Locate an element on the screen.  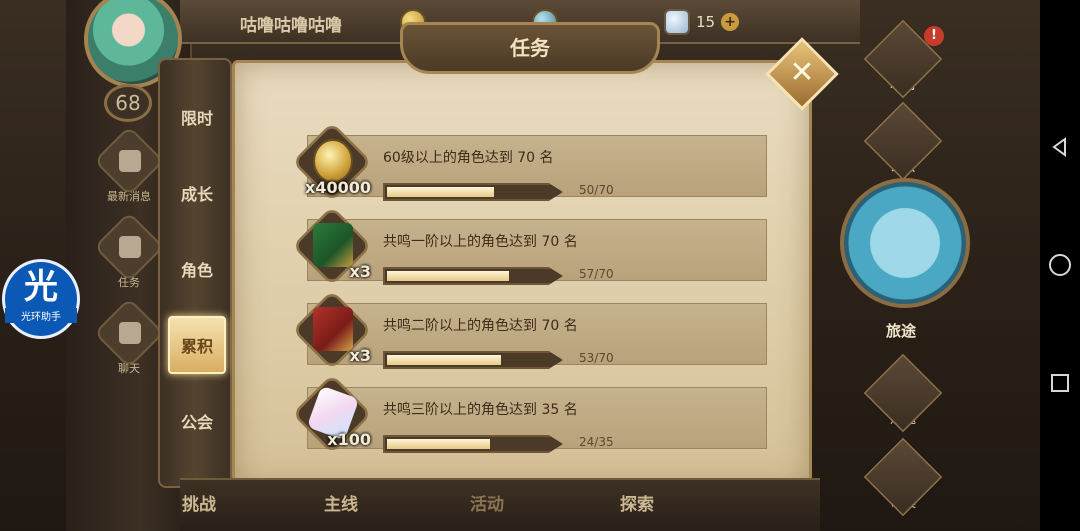
dialog-title: 任务 is located at coordinates (530, 48).